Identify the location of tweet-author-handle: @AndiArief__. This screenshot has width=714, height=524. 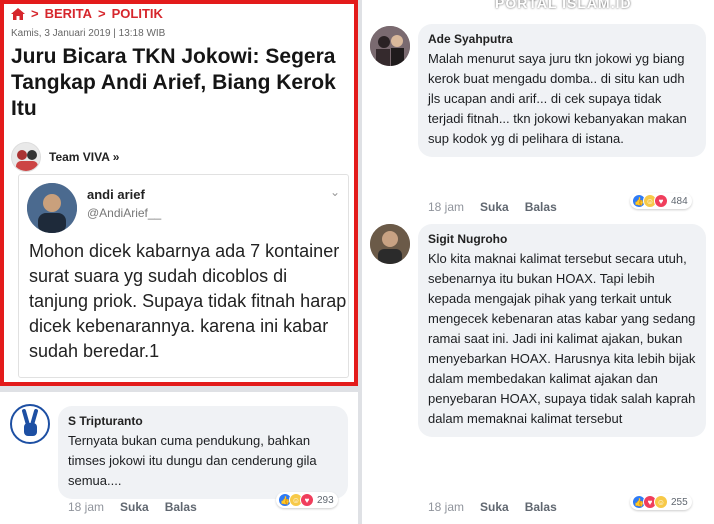
(124, 213).